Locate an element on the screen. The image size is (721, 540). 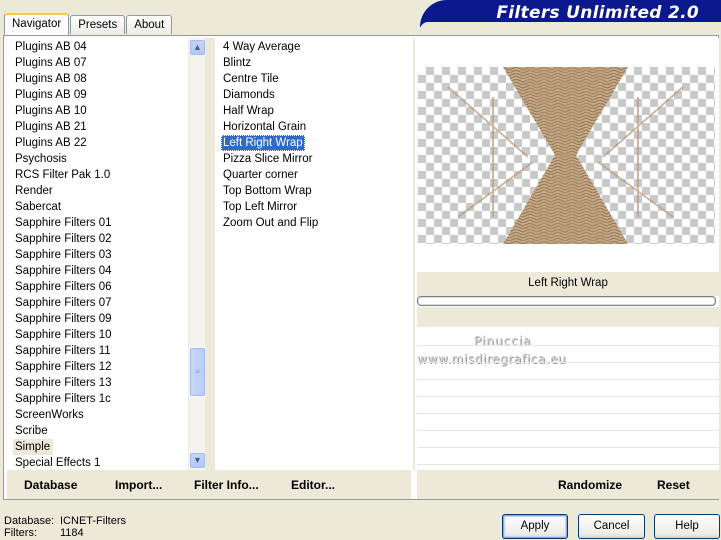
category-item: Plugins AB 04 is located at coordinates (51, 47).